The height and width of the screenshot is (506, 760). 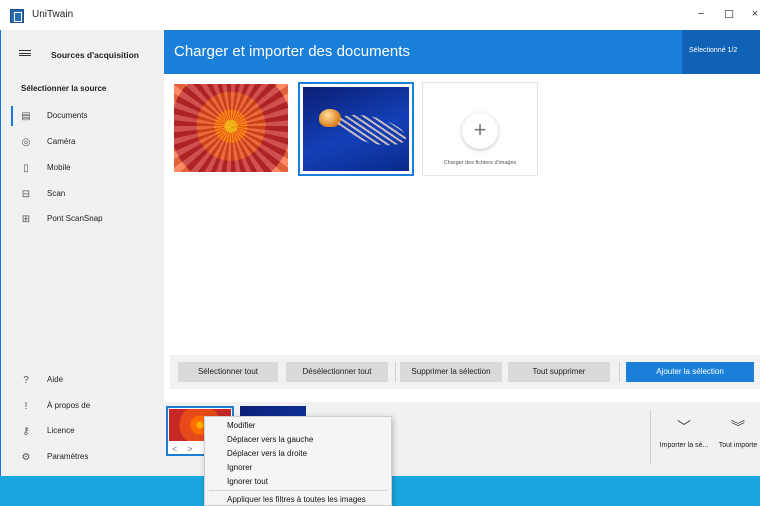 I want to click on upload-images-label: Charger des fichiers d'images, so click(x=480, y=163).